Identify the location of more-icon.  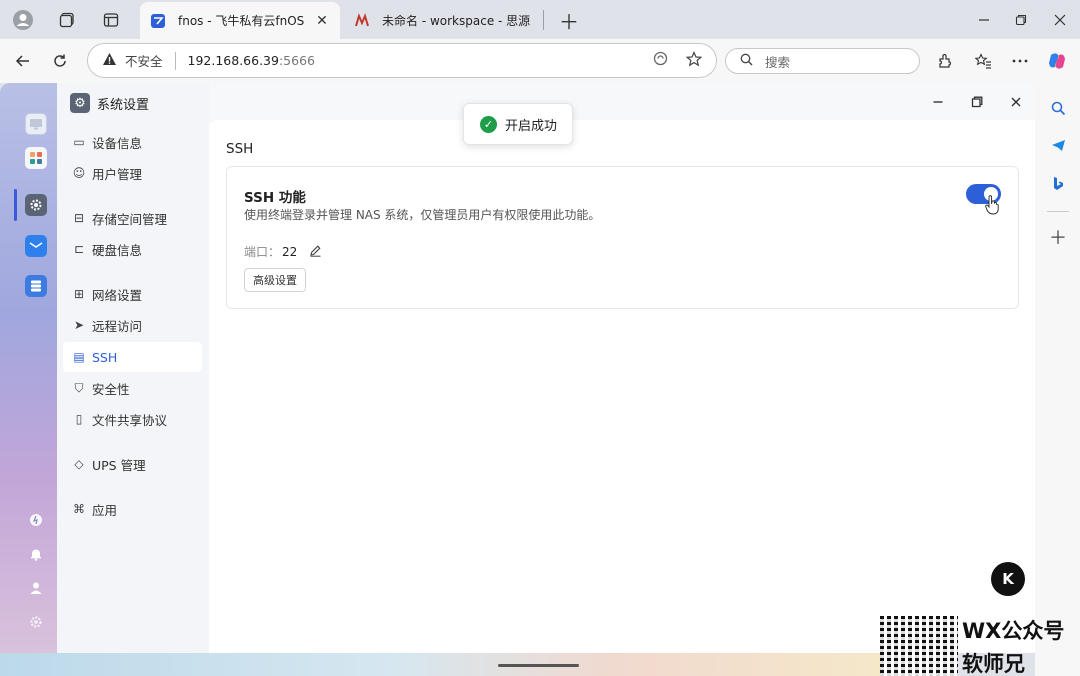
(1020, 61).